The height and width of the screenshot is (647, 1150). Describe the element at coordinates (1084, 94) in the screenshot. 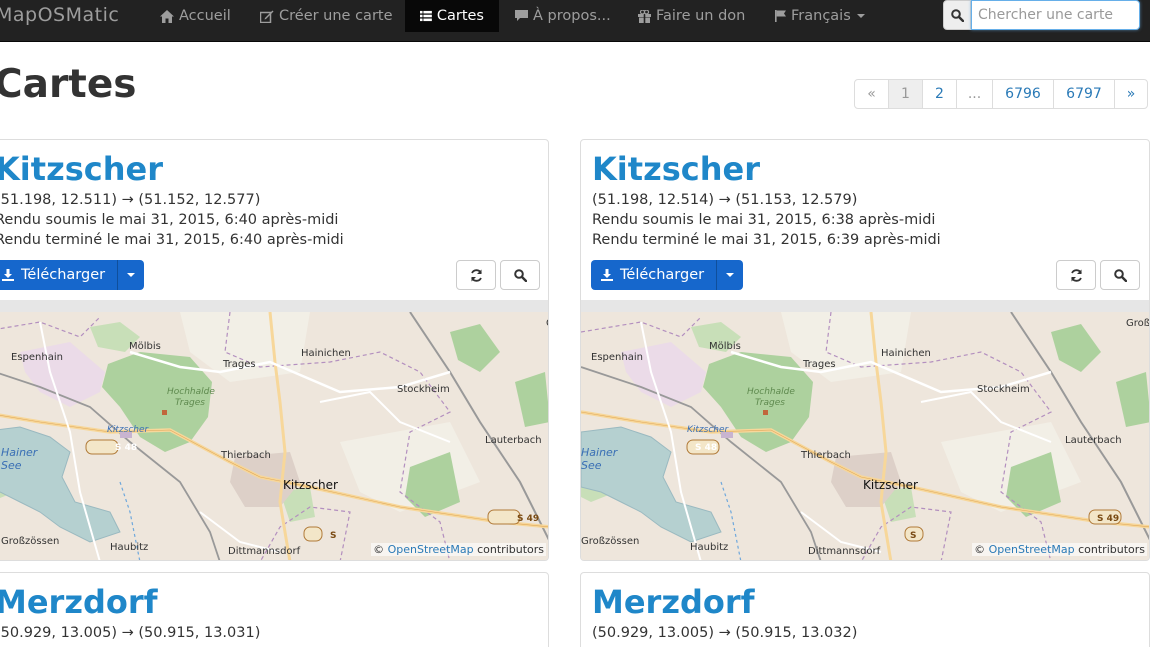

I see `pagination-page-6797: 6797` at that location.